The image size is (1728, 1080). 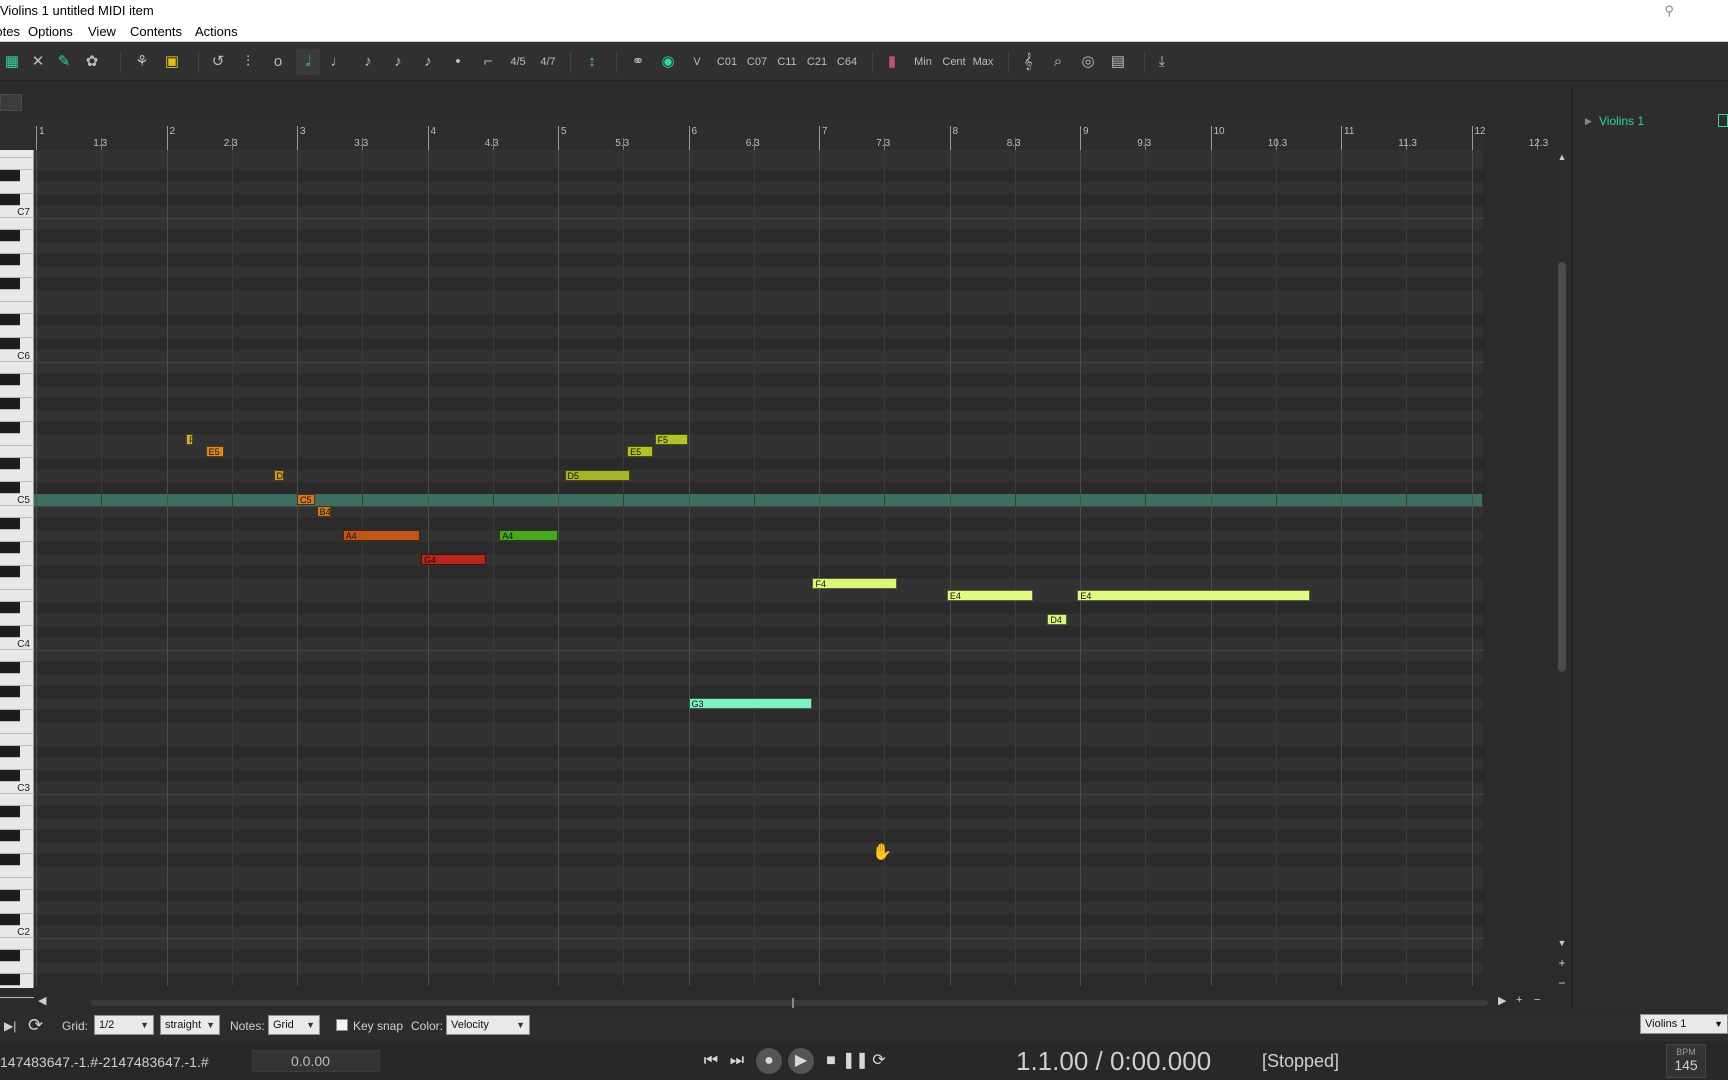 I want to click on calculator-icon: ▤, so click(x=1118, y=62).